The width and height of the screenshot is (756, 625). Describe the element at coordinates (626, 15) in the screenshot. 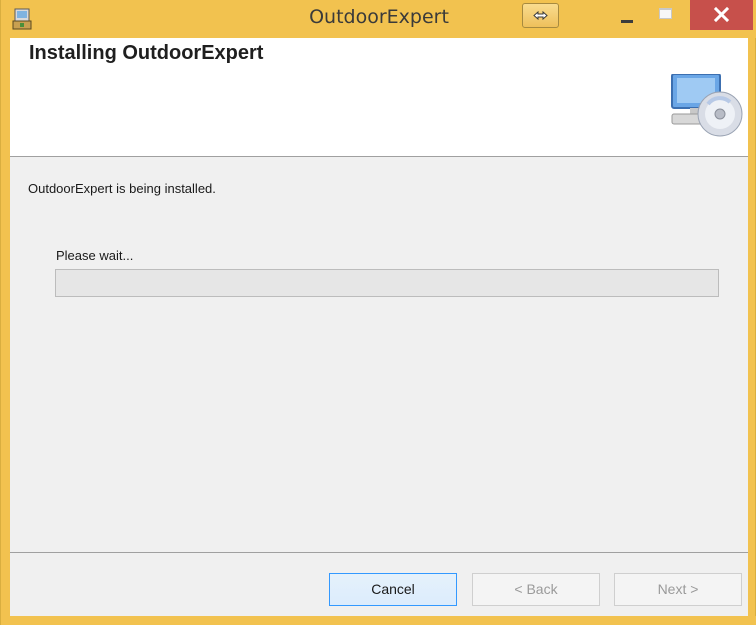

I see `minimize-button` at that location.